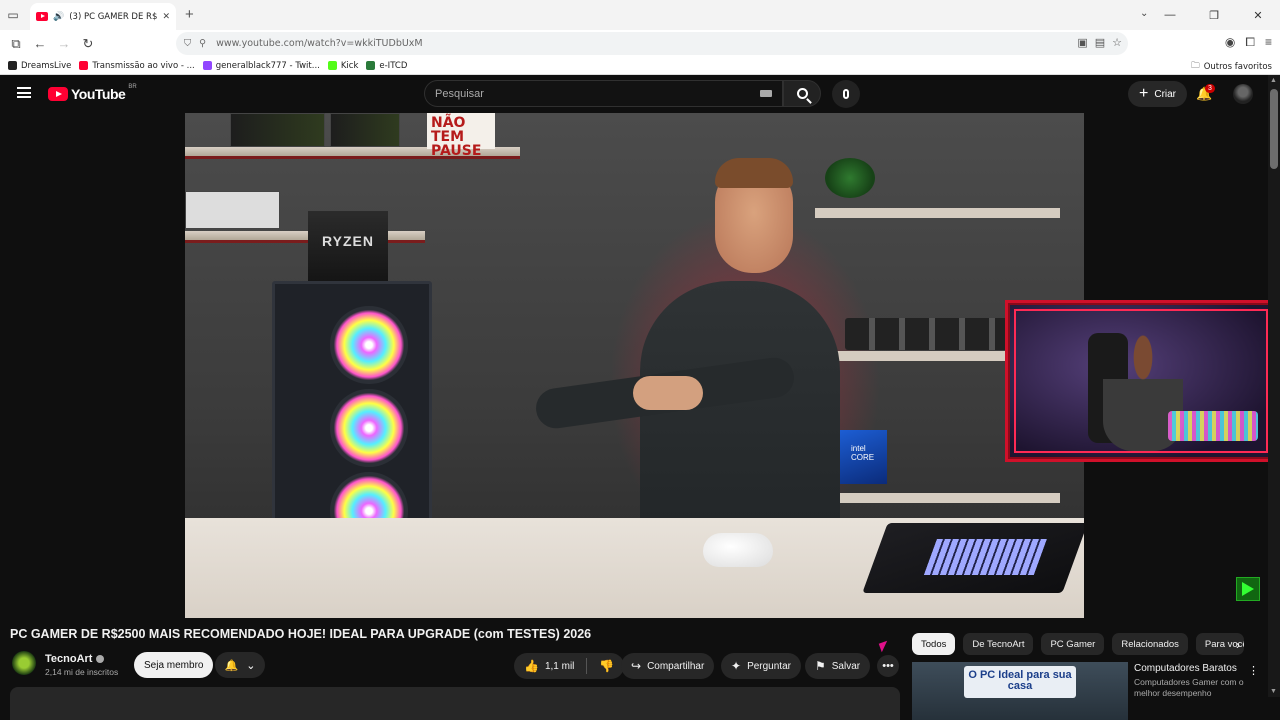  I want to click on search-button, so click(802, 93).